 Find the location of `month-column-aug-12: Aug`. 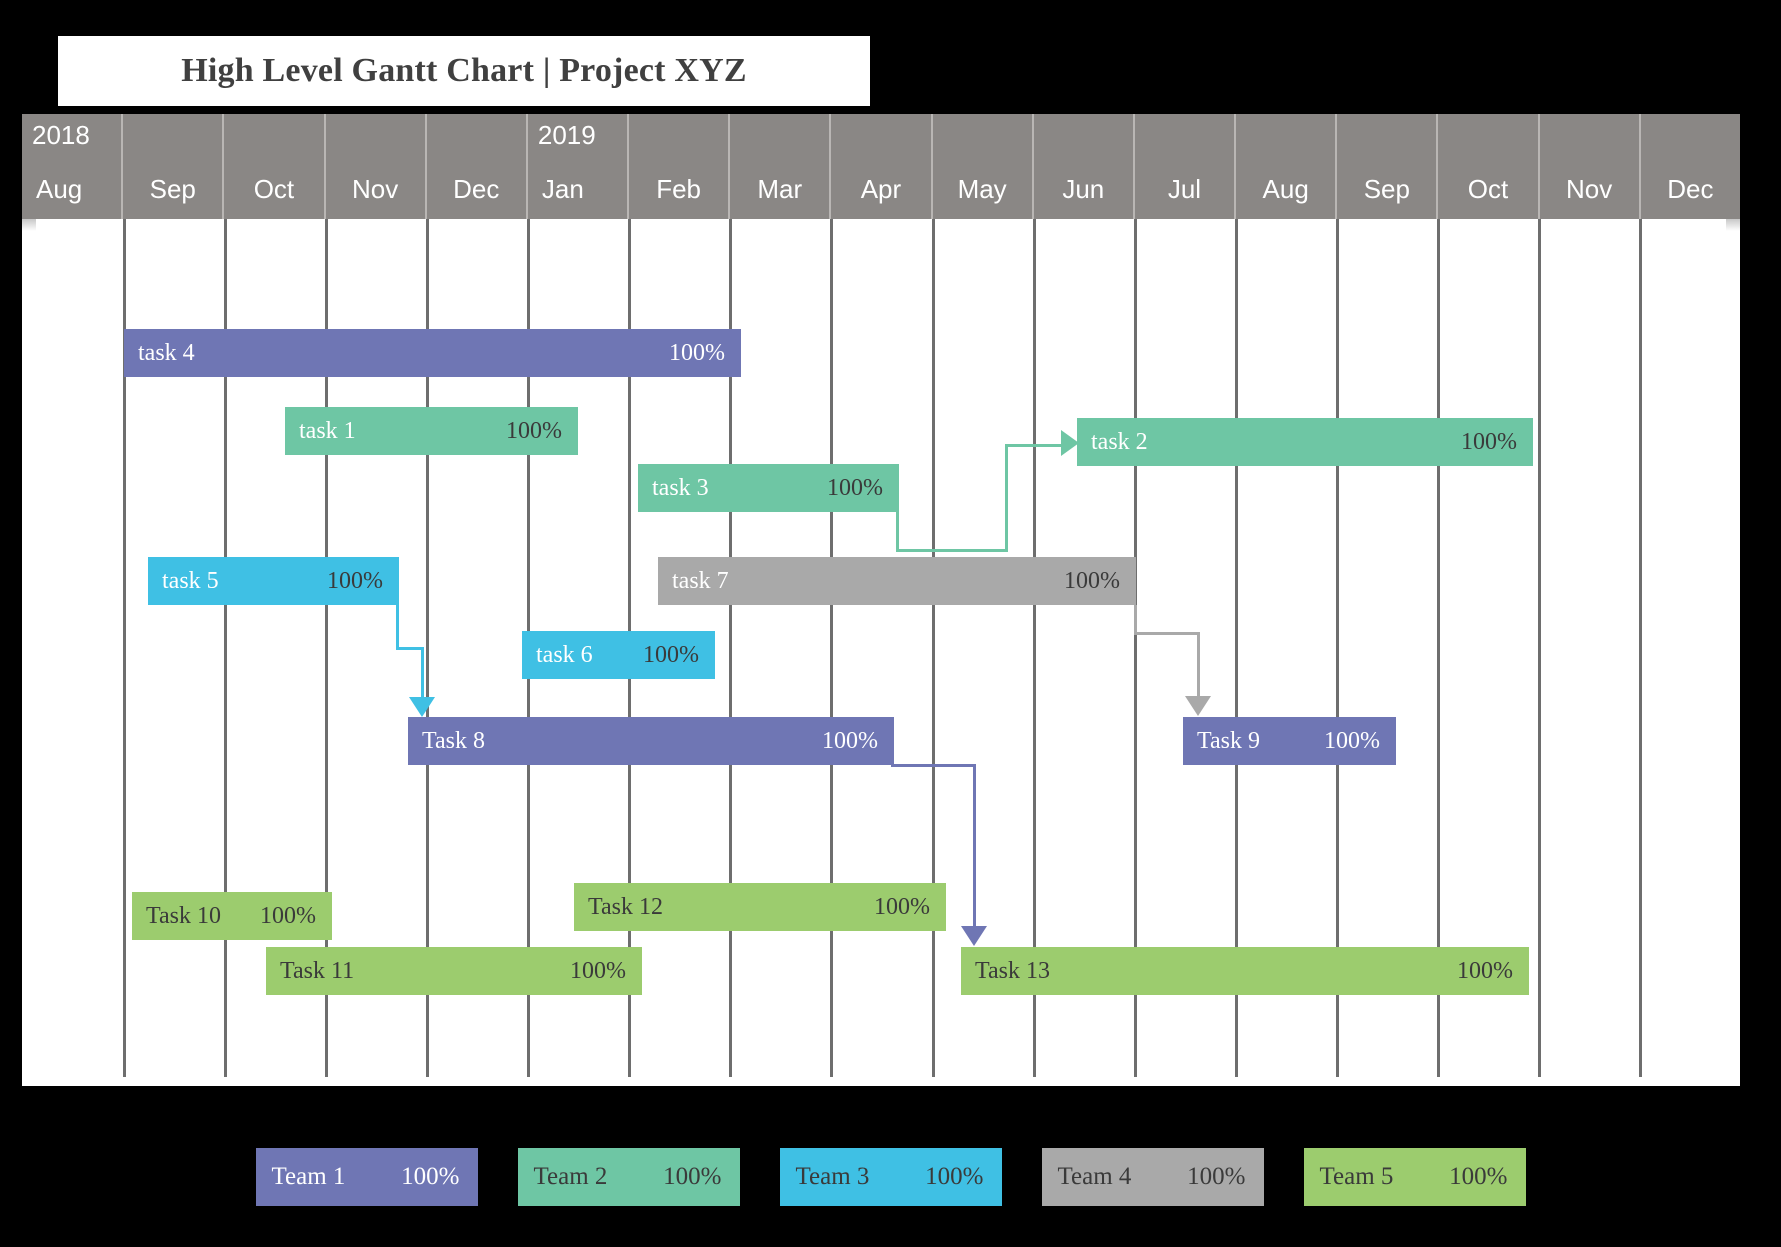

month-column-aug-12: Aug is located at coordinates (1287, 166).